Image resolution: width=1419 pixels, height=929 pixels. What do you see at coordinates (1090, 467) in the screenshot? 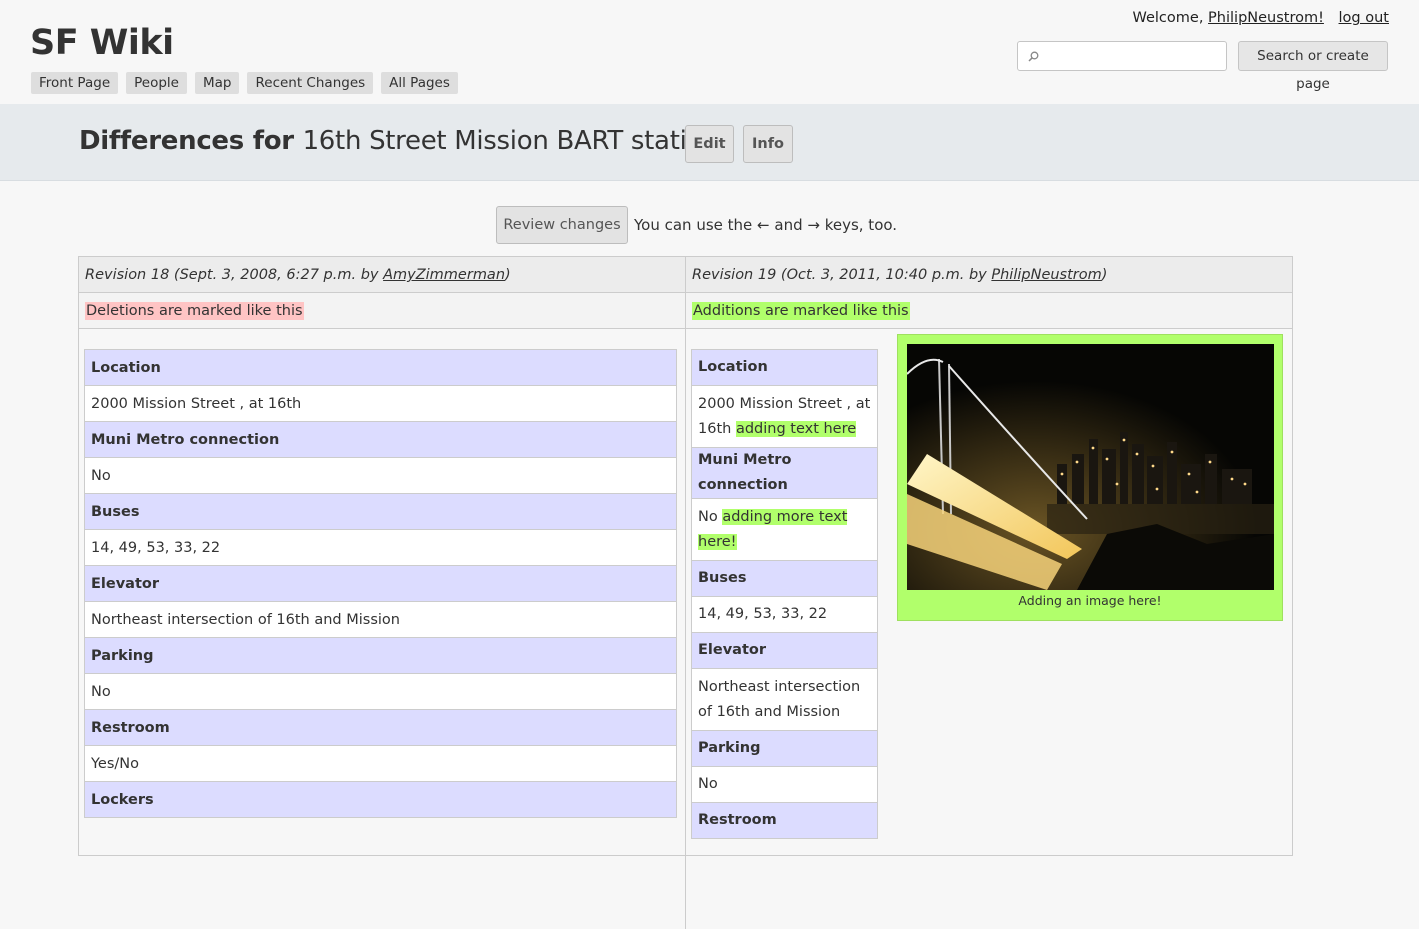
I see `bay-bridge-night-photo` at bounding box center [1090, 467].